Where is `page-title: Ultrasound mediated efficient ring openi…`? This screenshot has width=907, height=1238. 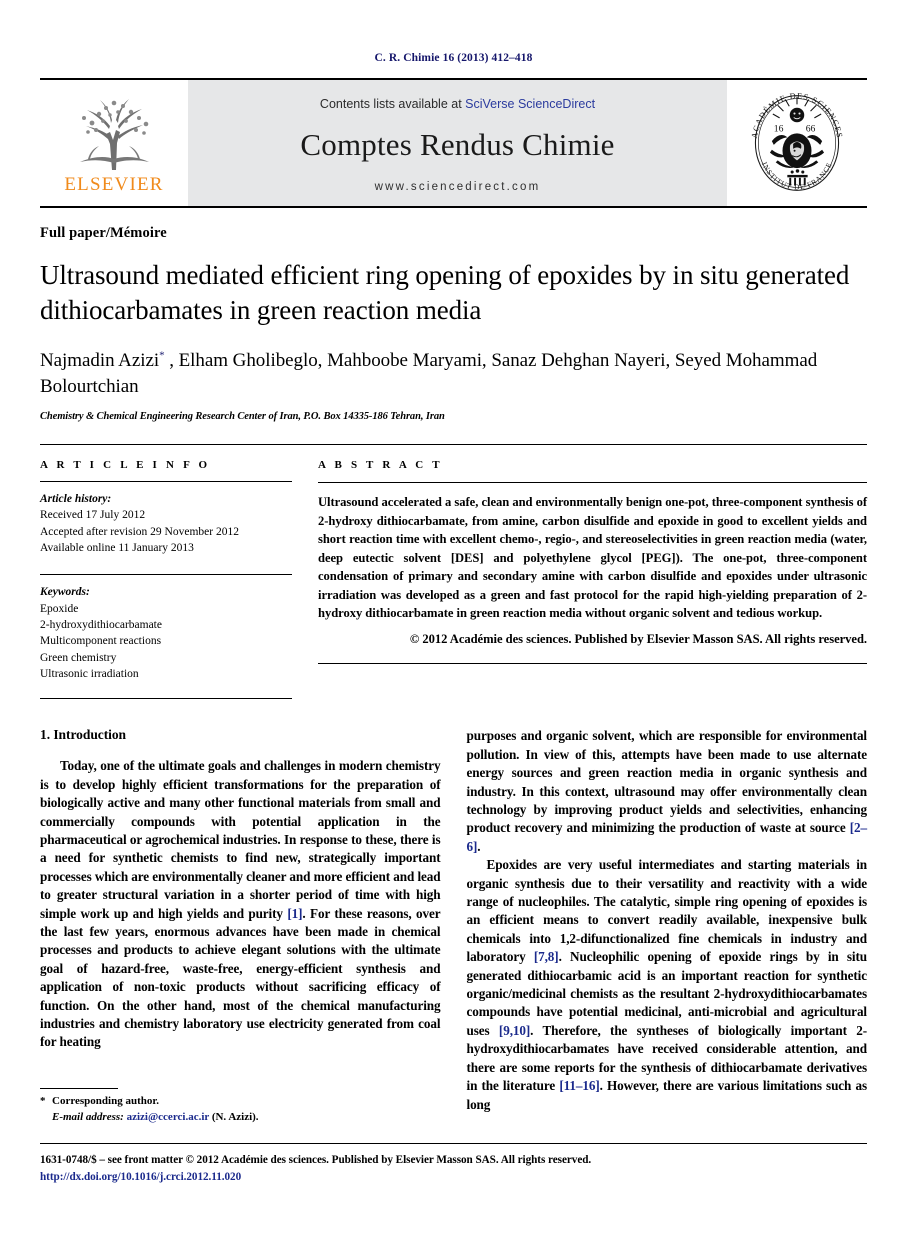 page-title: Ultrasound mediated efficient ring openi… is located at coordinates (445, 293).